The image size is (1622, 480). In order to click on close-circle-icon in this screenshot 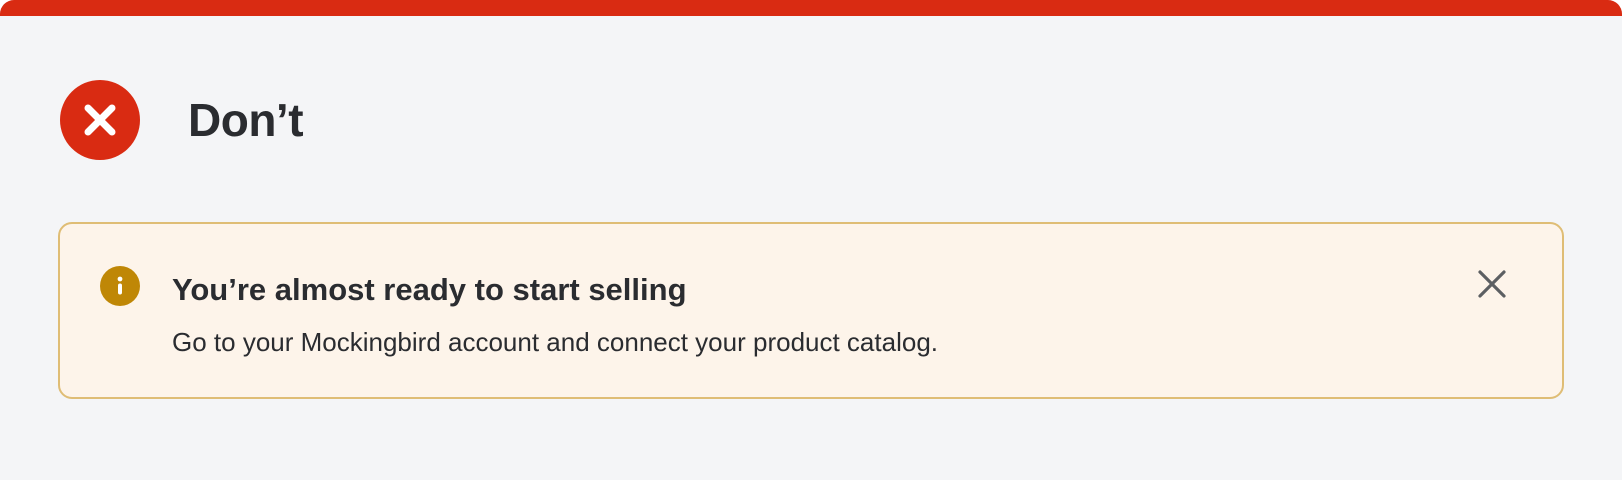, I will do `click(100, 120)`.